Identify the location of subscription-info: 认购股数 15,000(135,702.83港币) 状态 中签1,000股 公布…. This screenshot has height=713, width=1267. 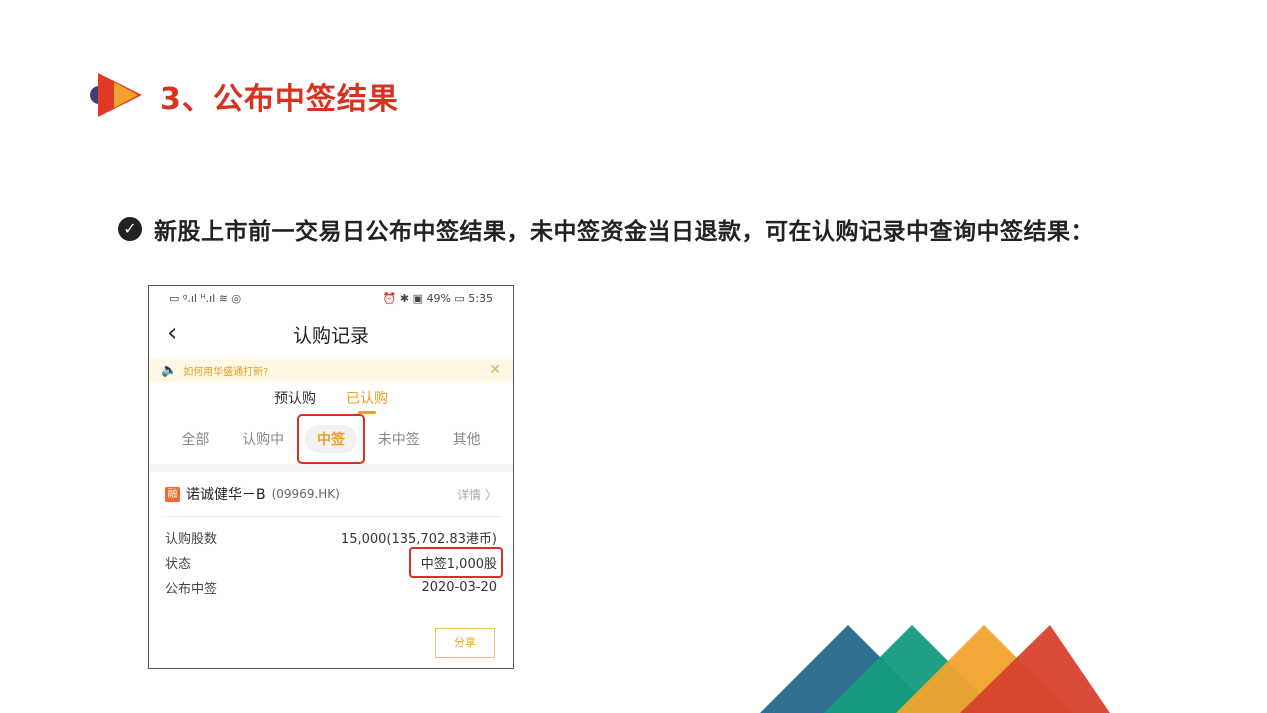
(331, 558).